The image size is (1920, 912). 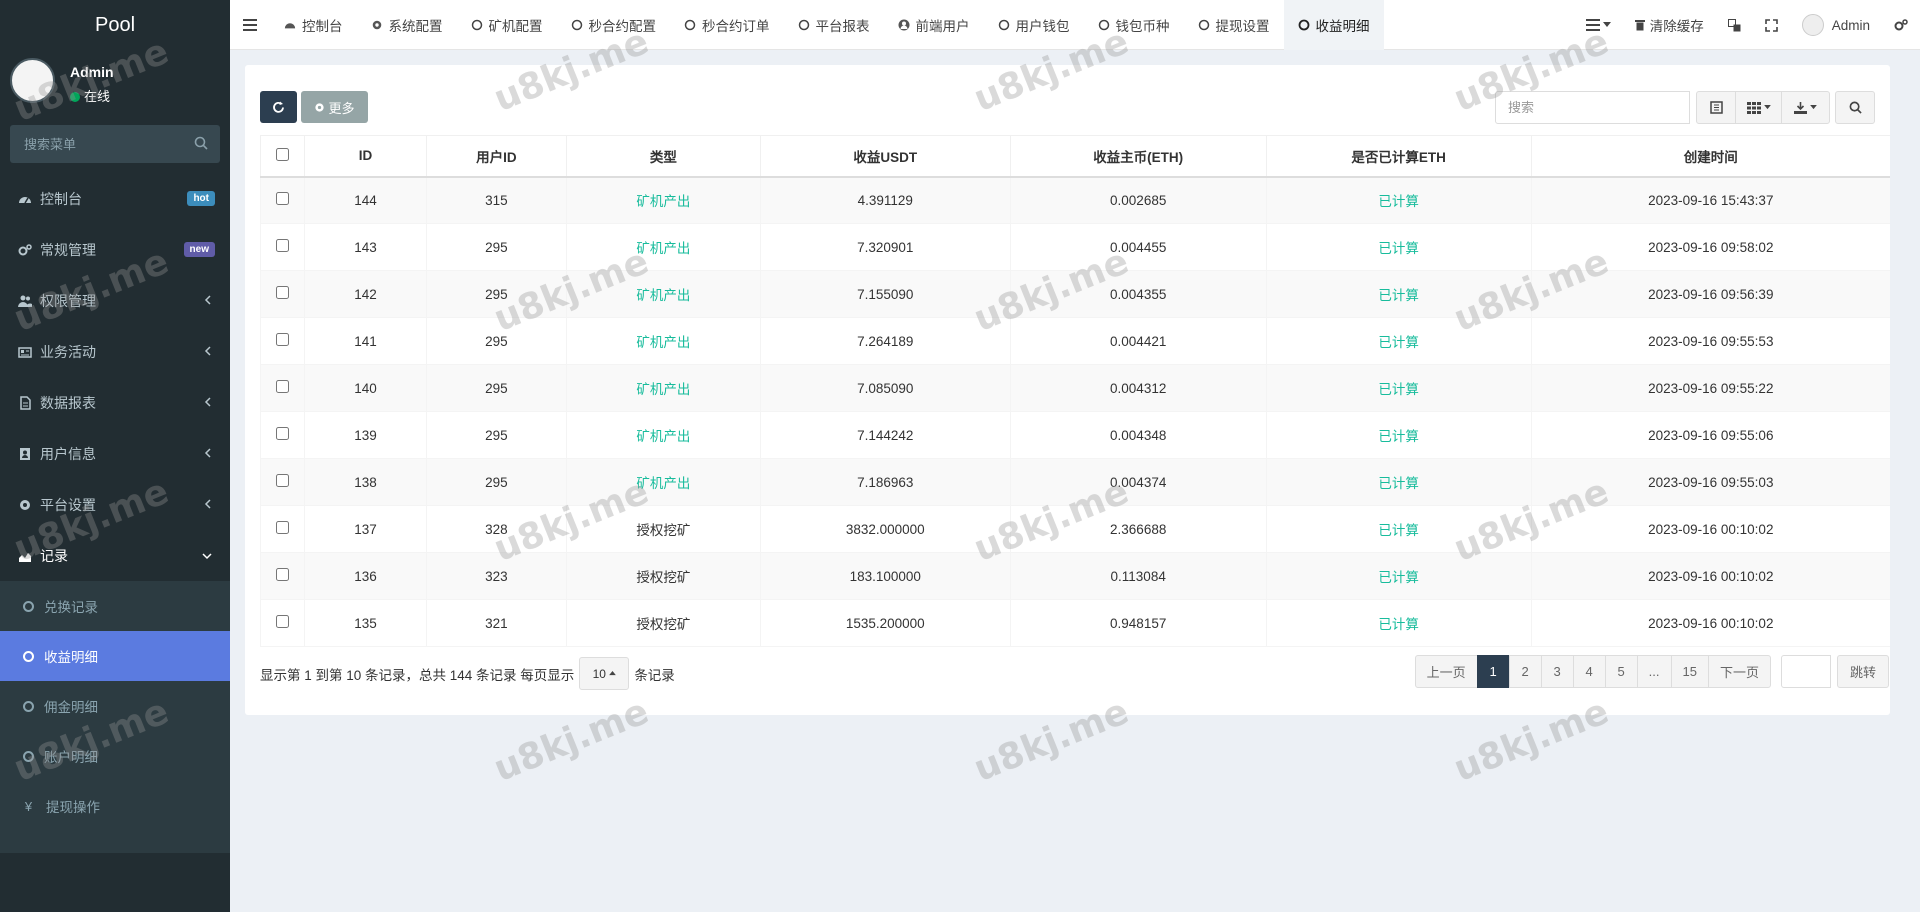 I want to click on sidebar-item-auth: 权限管理, so click(x=115, y=300).